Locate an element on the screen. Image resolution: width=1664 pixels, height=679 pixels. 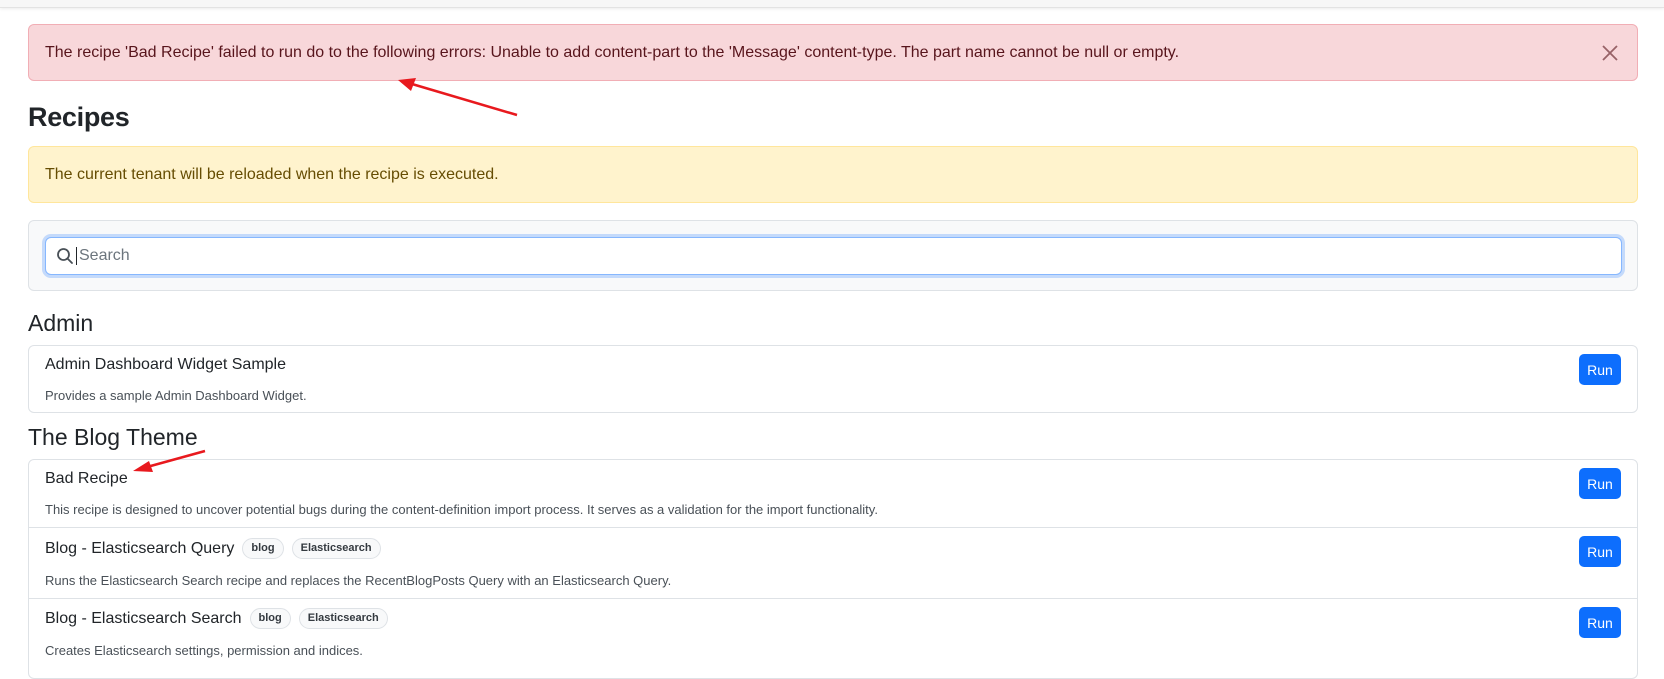
recipe-name-text: Admin Dashboard Widget Sample is located at coordinates (166, 364).